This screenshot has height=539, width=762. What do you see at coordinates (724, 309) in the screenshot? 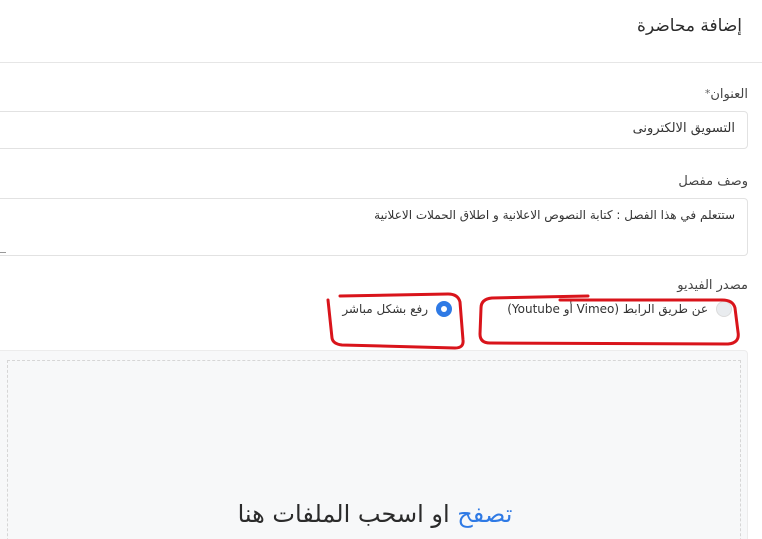
I see `radio-unselected-icon` at bounding box center [724, 309].